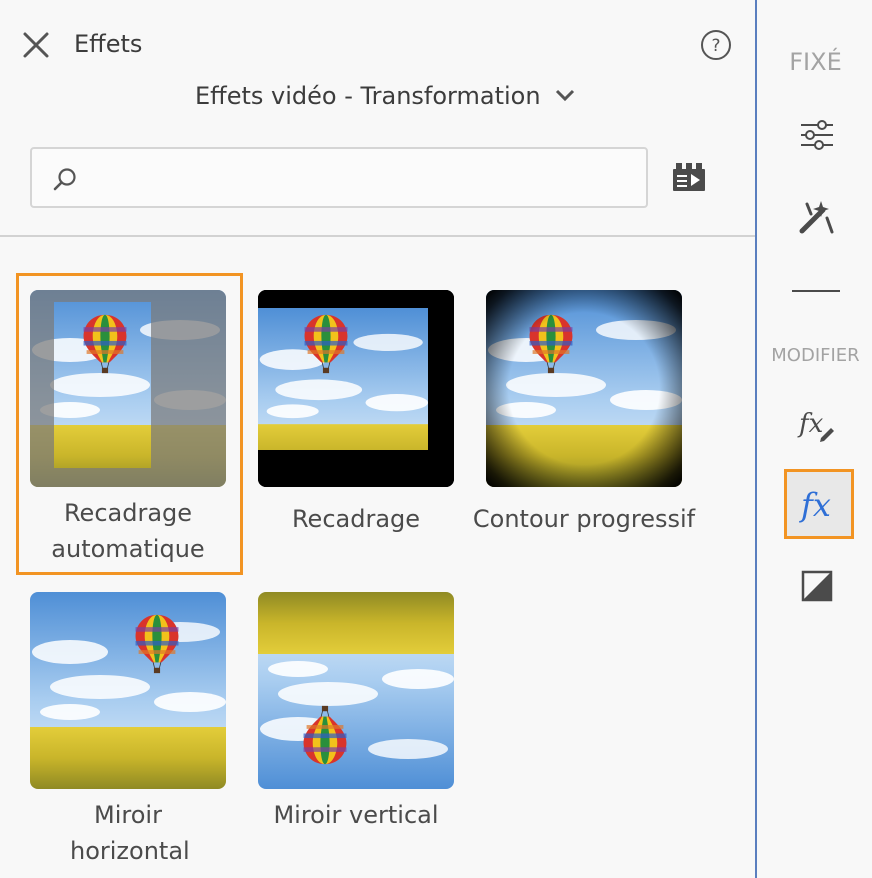 This screenshot has width=872, height=878. Describe the element at coordinates (817, 586) in the screenshot. I see `color-contrast-icon` at that location.